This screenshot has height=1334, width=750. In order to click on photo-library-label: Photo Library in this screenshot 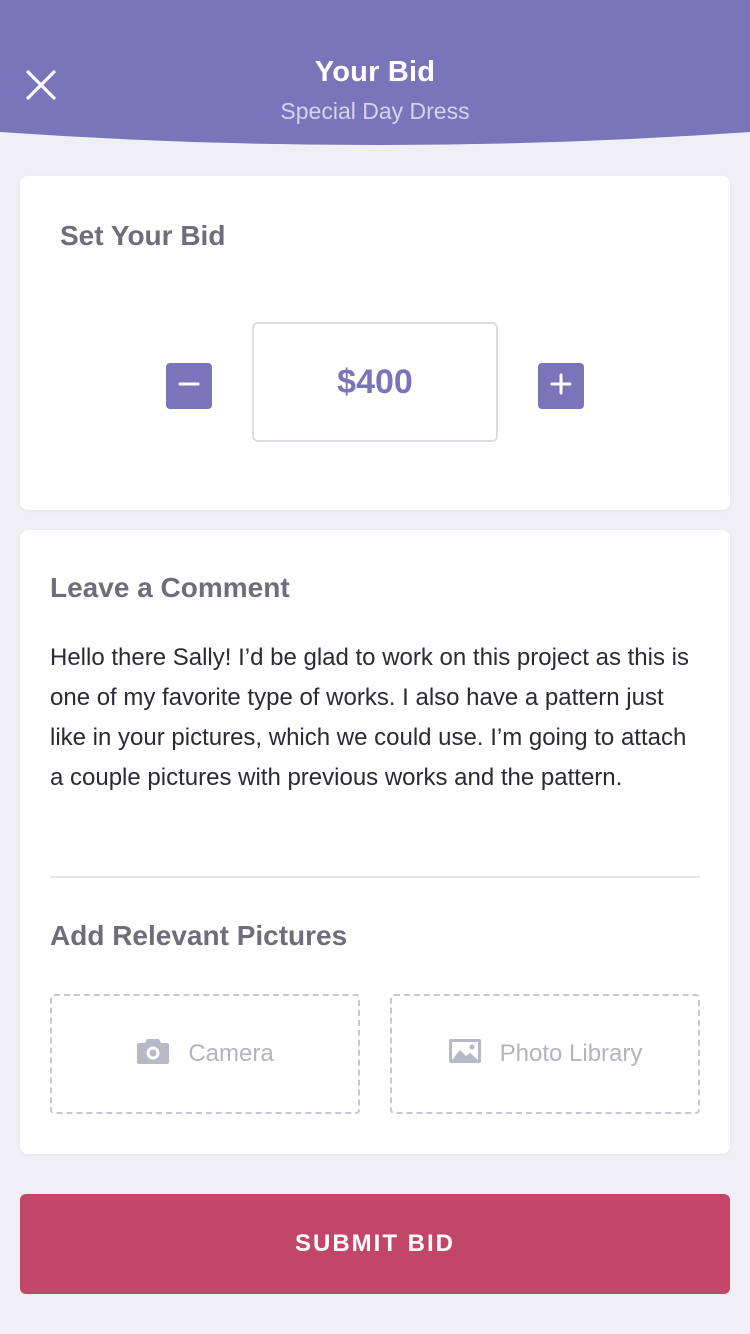, I will do `click(571, 1053)`.